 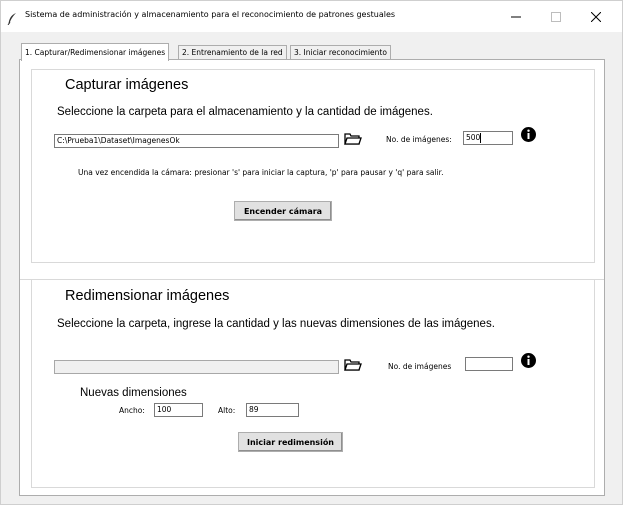 What do you see at coordinates (272, 410) in the screenshot?
I see `height-field: 89` at bounding box center [272, 410].